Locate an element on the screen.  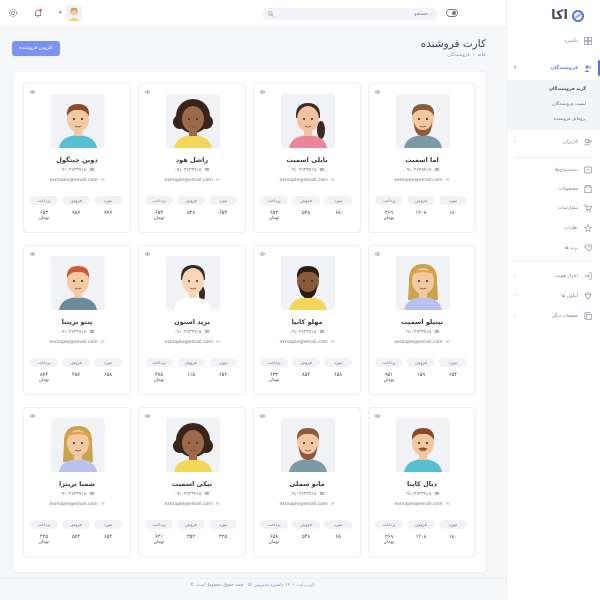
breadcrumb-home: خانه is located at coordinates (482, 55).